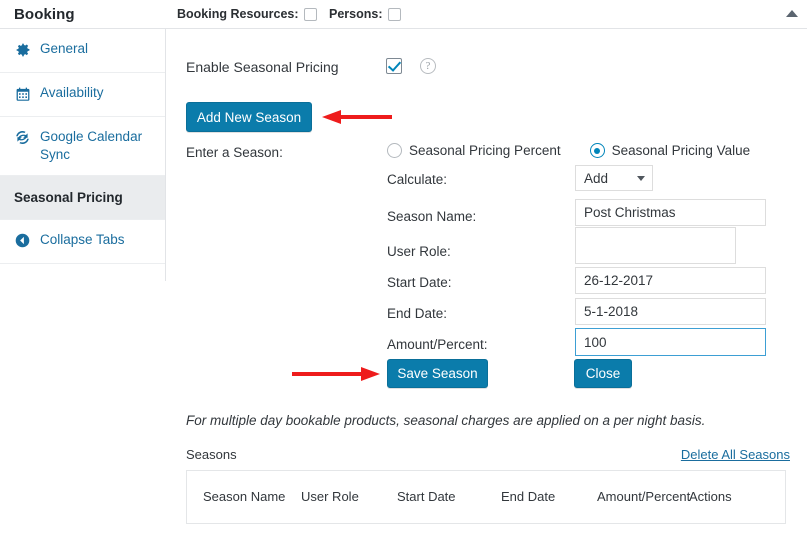 The width and height of the screenshot is (807, 547). I want to click on column-header-actions: Actions, so click(710, 496).